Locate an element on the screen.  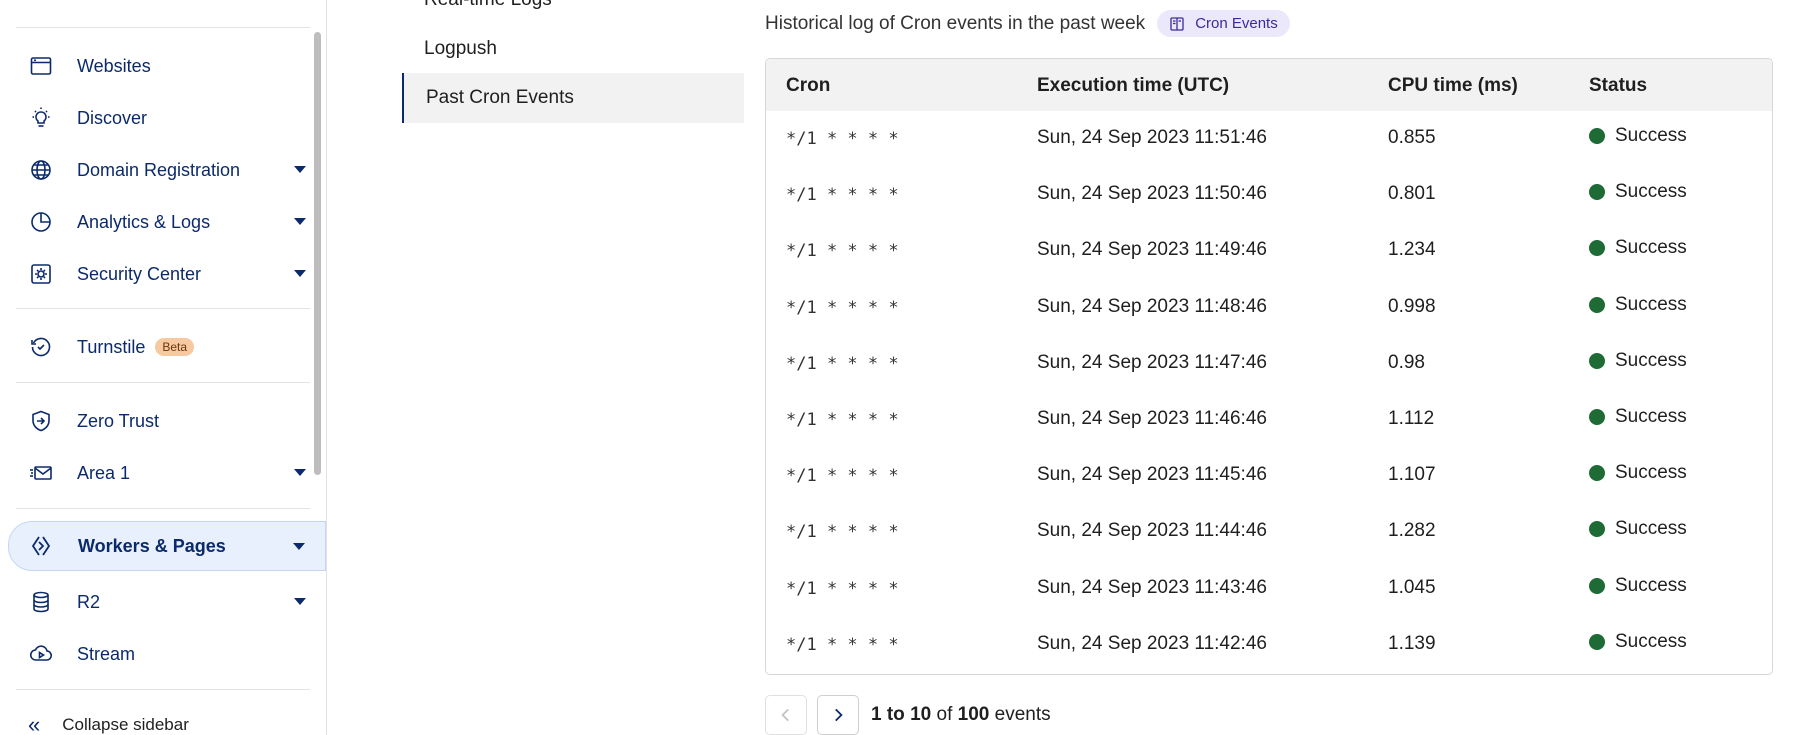
subnav-item-past-cron-events: Past Cron Events is located at coordinates (573, 98).